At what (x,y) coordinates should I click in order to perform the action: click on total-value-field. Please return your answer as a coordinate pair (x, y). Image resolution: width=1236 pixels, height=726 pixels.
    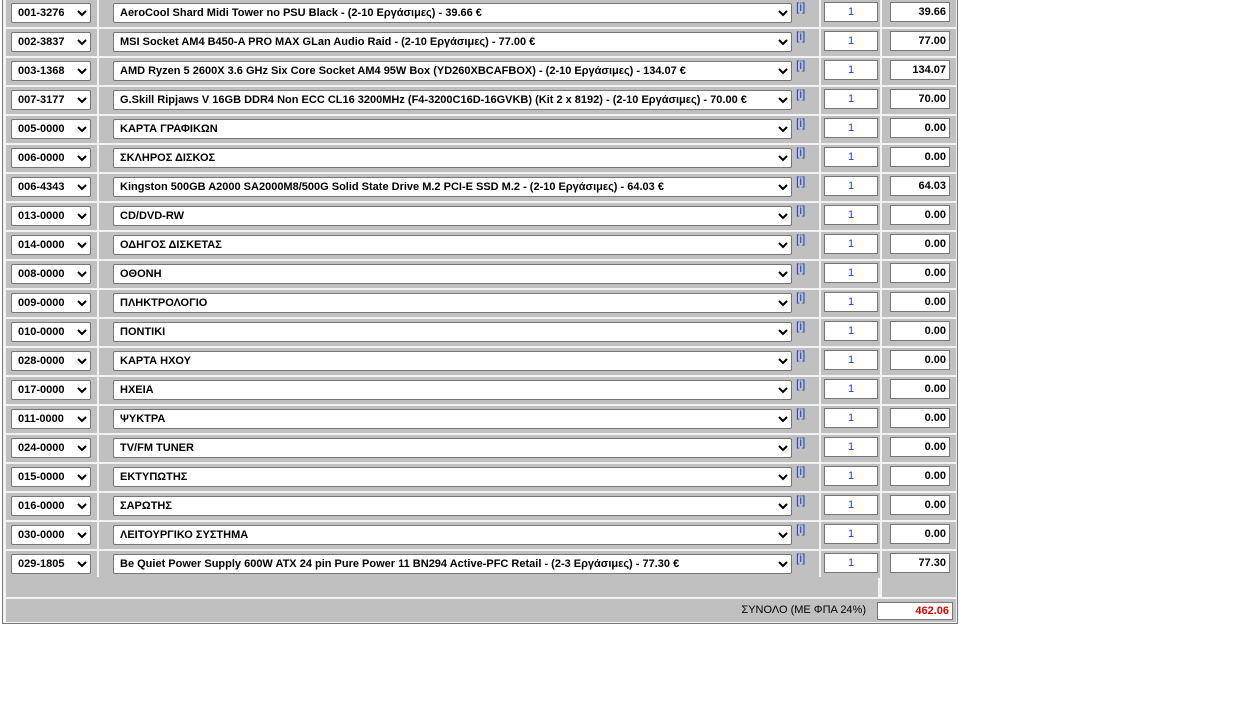
    Looking at the image, I should click on (915, 611).